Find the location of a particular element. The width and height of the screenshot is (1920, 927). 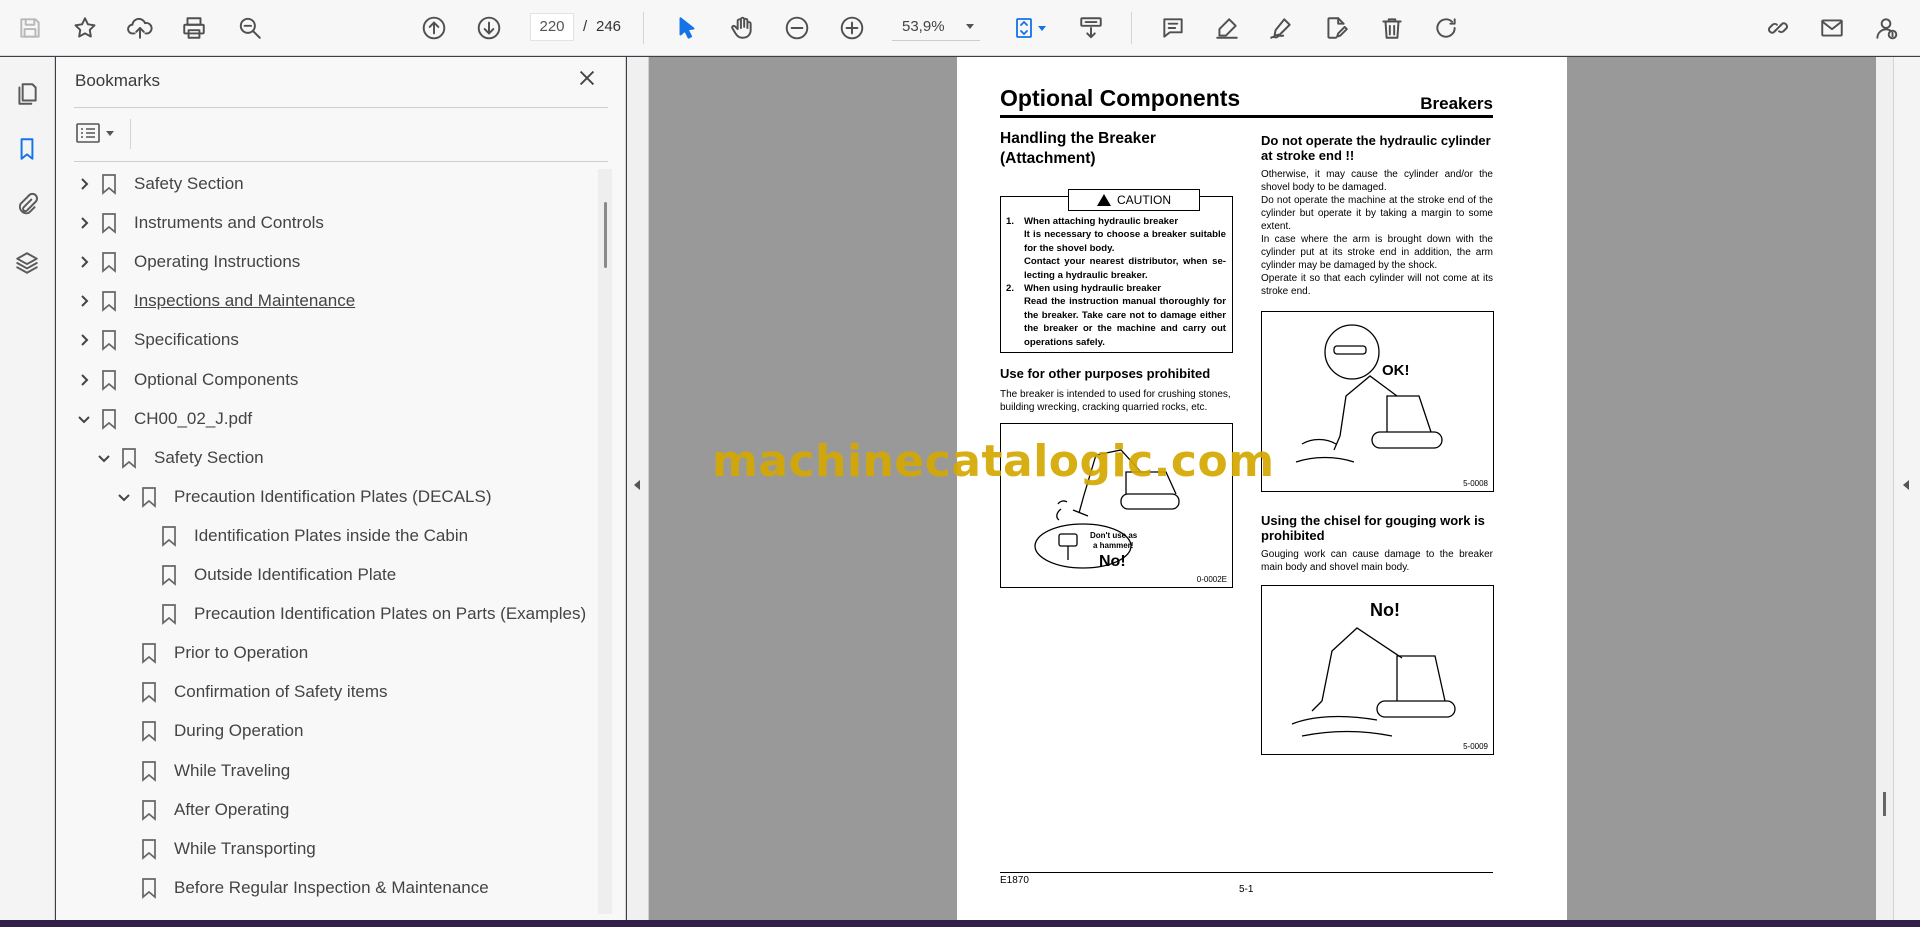

bookmark-item: Prior to Operation is located at coordinates (211, 653).